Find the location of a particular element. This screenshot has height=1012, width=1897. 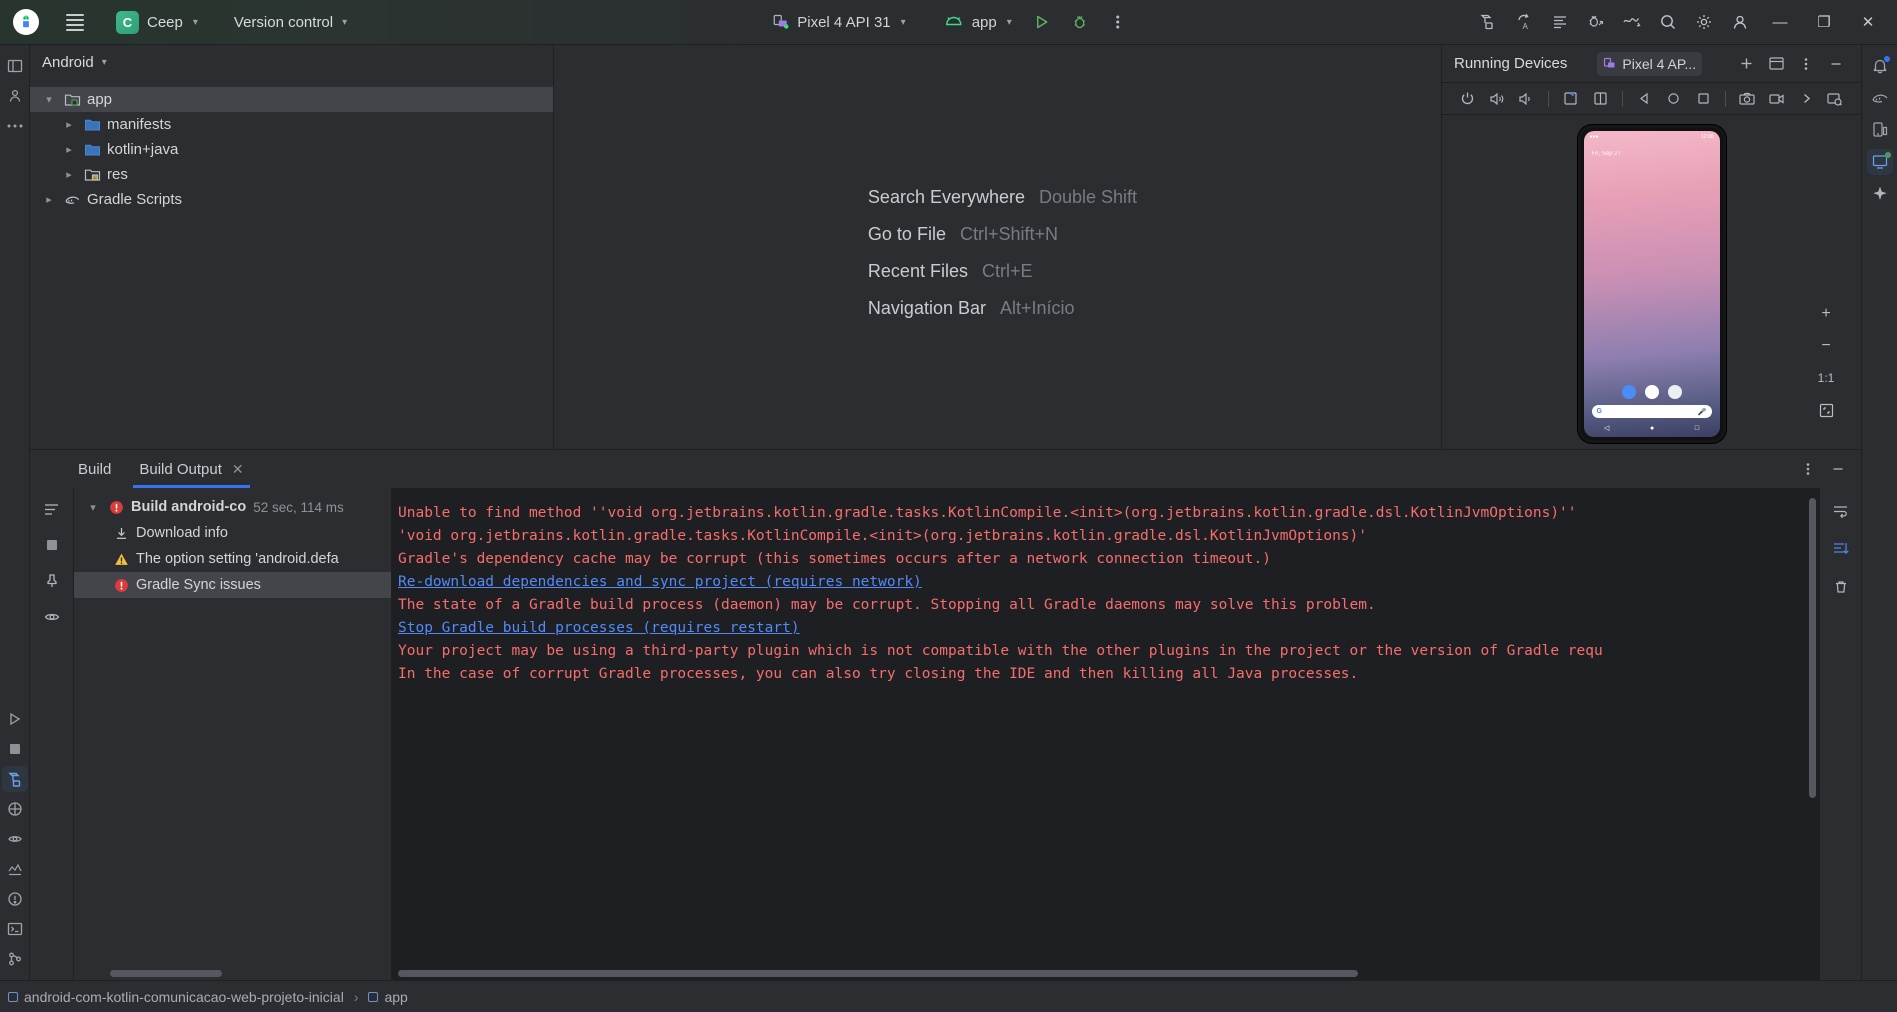

actual-size-button: 1:1 is located at coordinates (1826, 378).